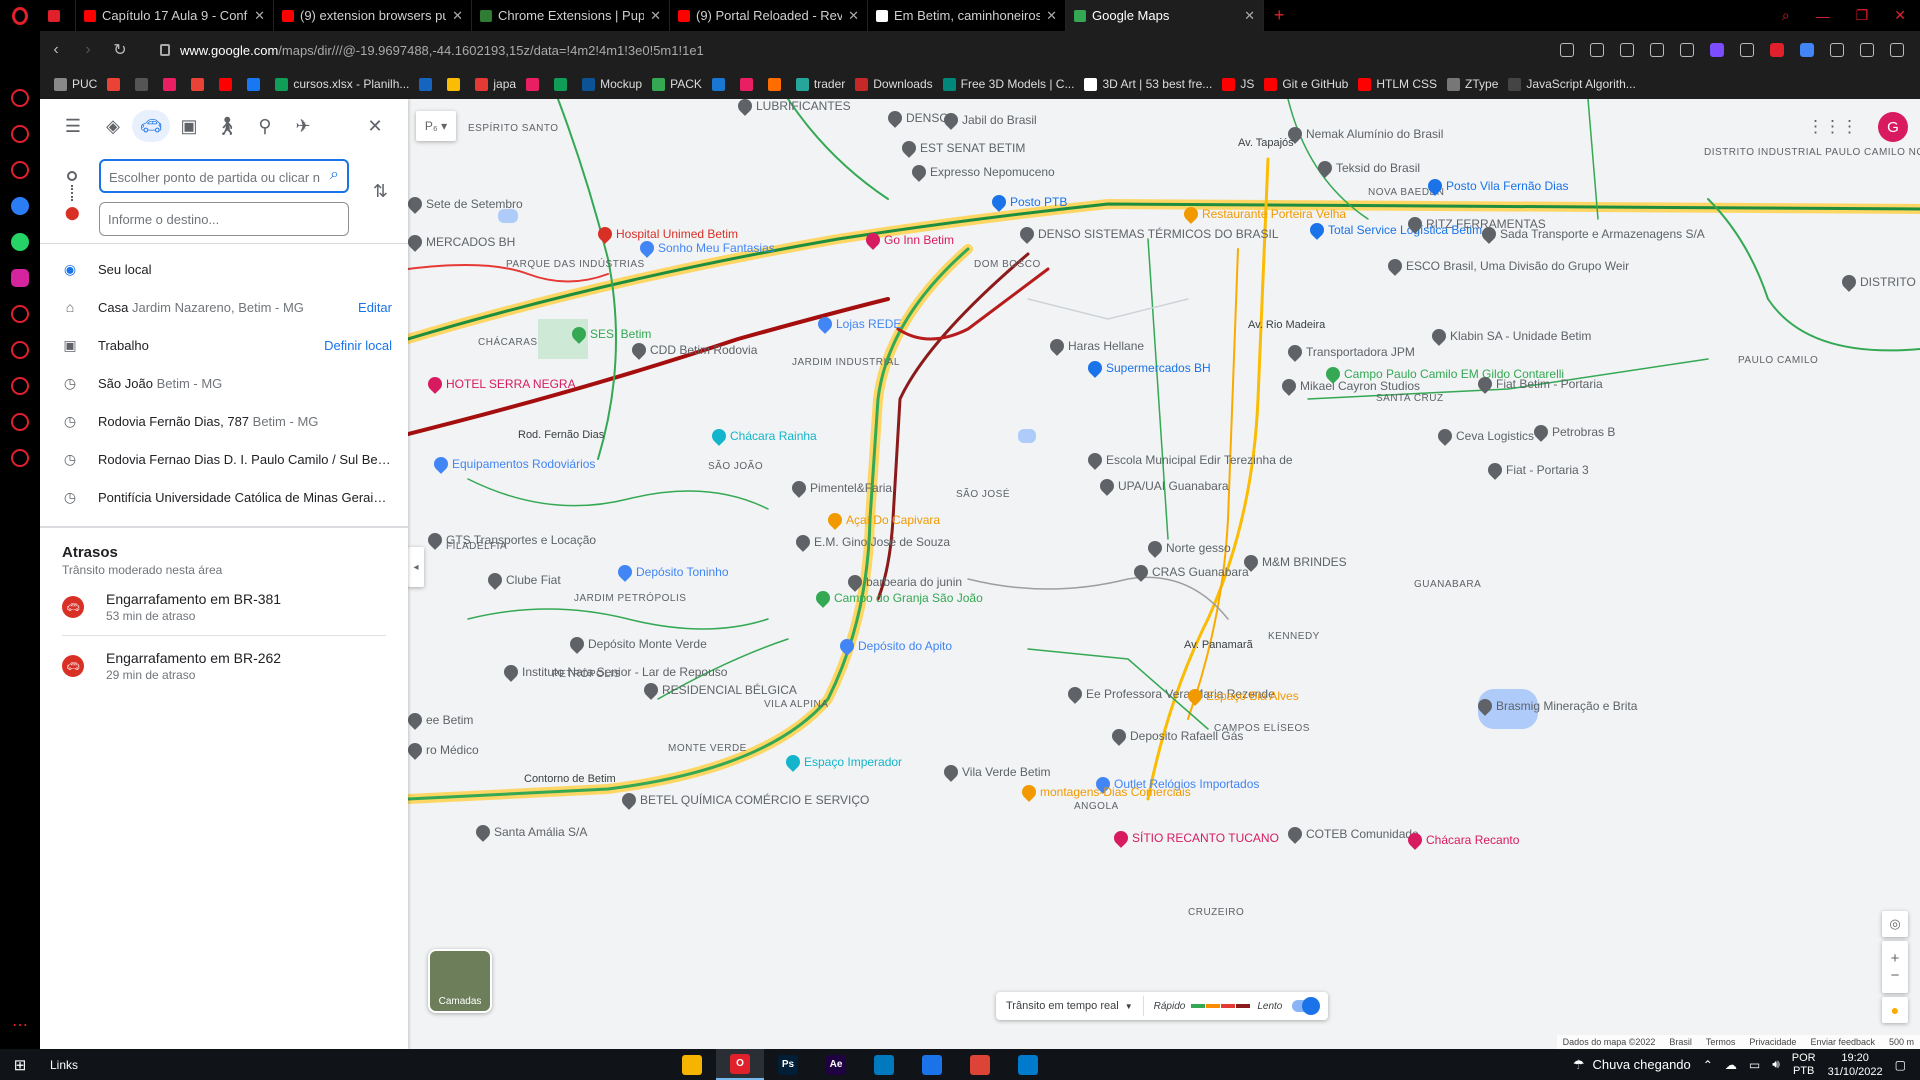 The image size is (1920, 1080). Describe the element at coordinates (20, 350) in the screenshot. I see `edit-icon` at that location.